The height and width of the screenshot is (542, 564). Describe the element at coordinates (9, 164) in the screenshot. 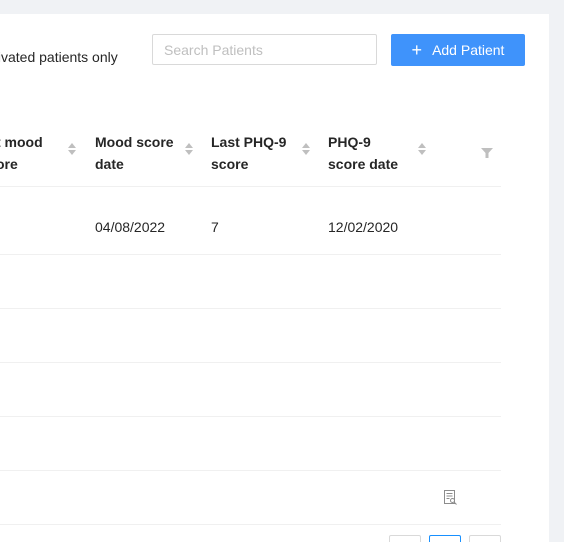

I see `header-text: ore` at that location.